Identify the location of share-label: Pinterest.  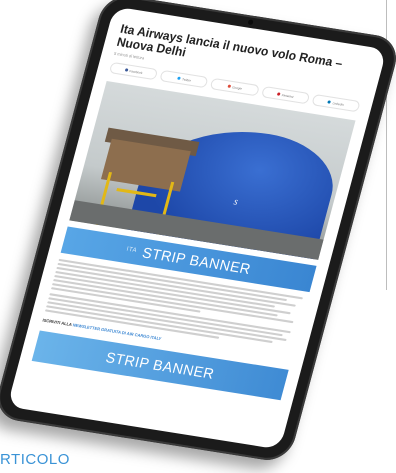
(288, 95).